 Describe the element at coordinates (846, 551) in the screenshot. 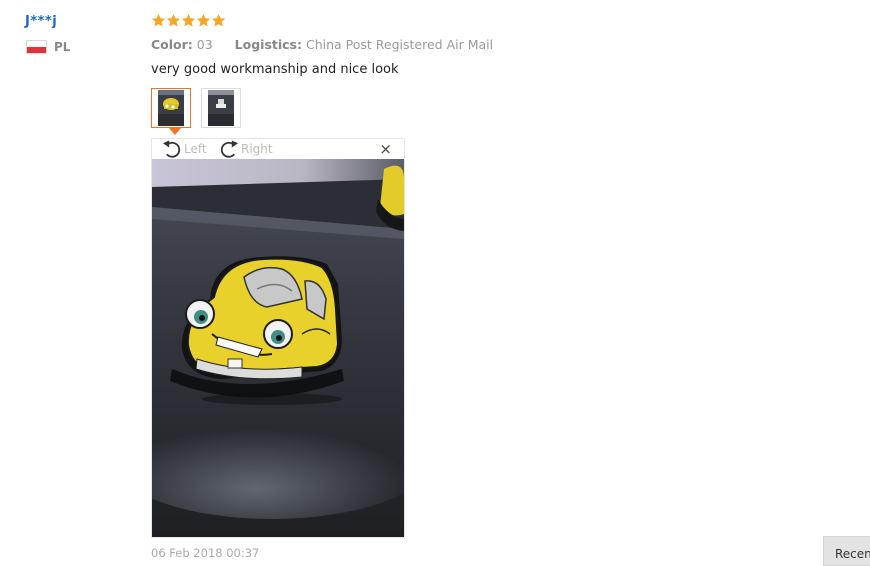

I see `recent-button: Recent` at that location.